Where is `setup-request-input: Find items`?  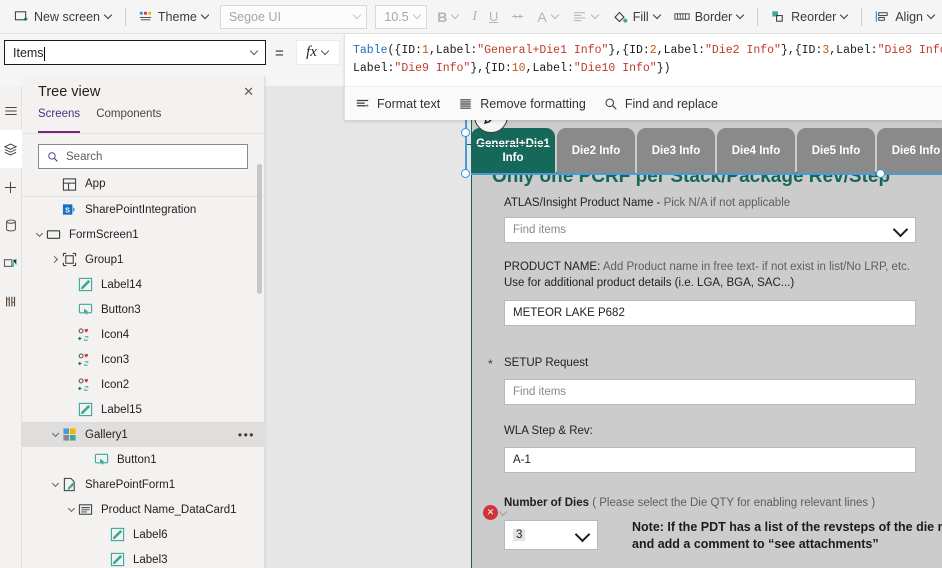 setup-request-input: Find items is located at coordinates (710, 392).